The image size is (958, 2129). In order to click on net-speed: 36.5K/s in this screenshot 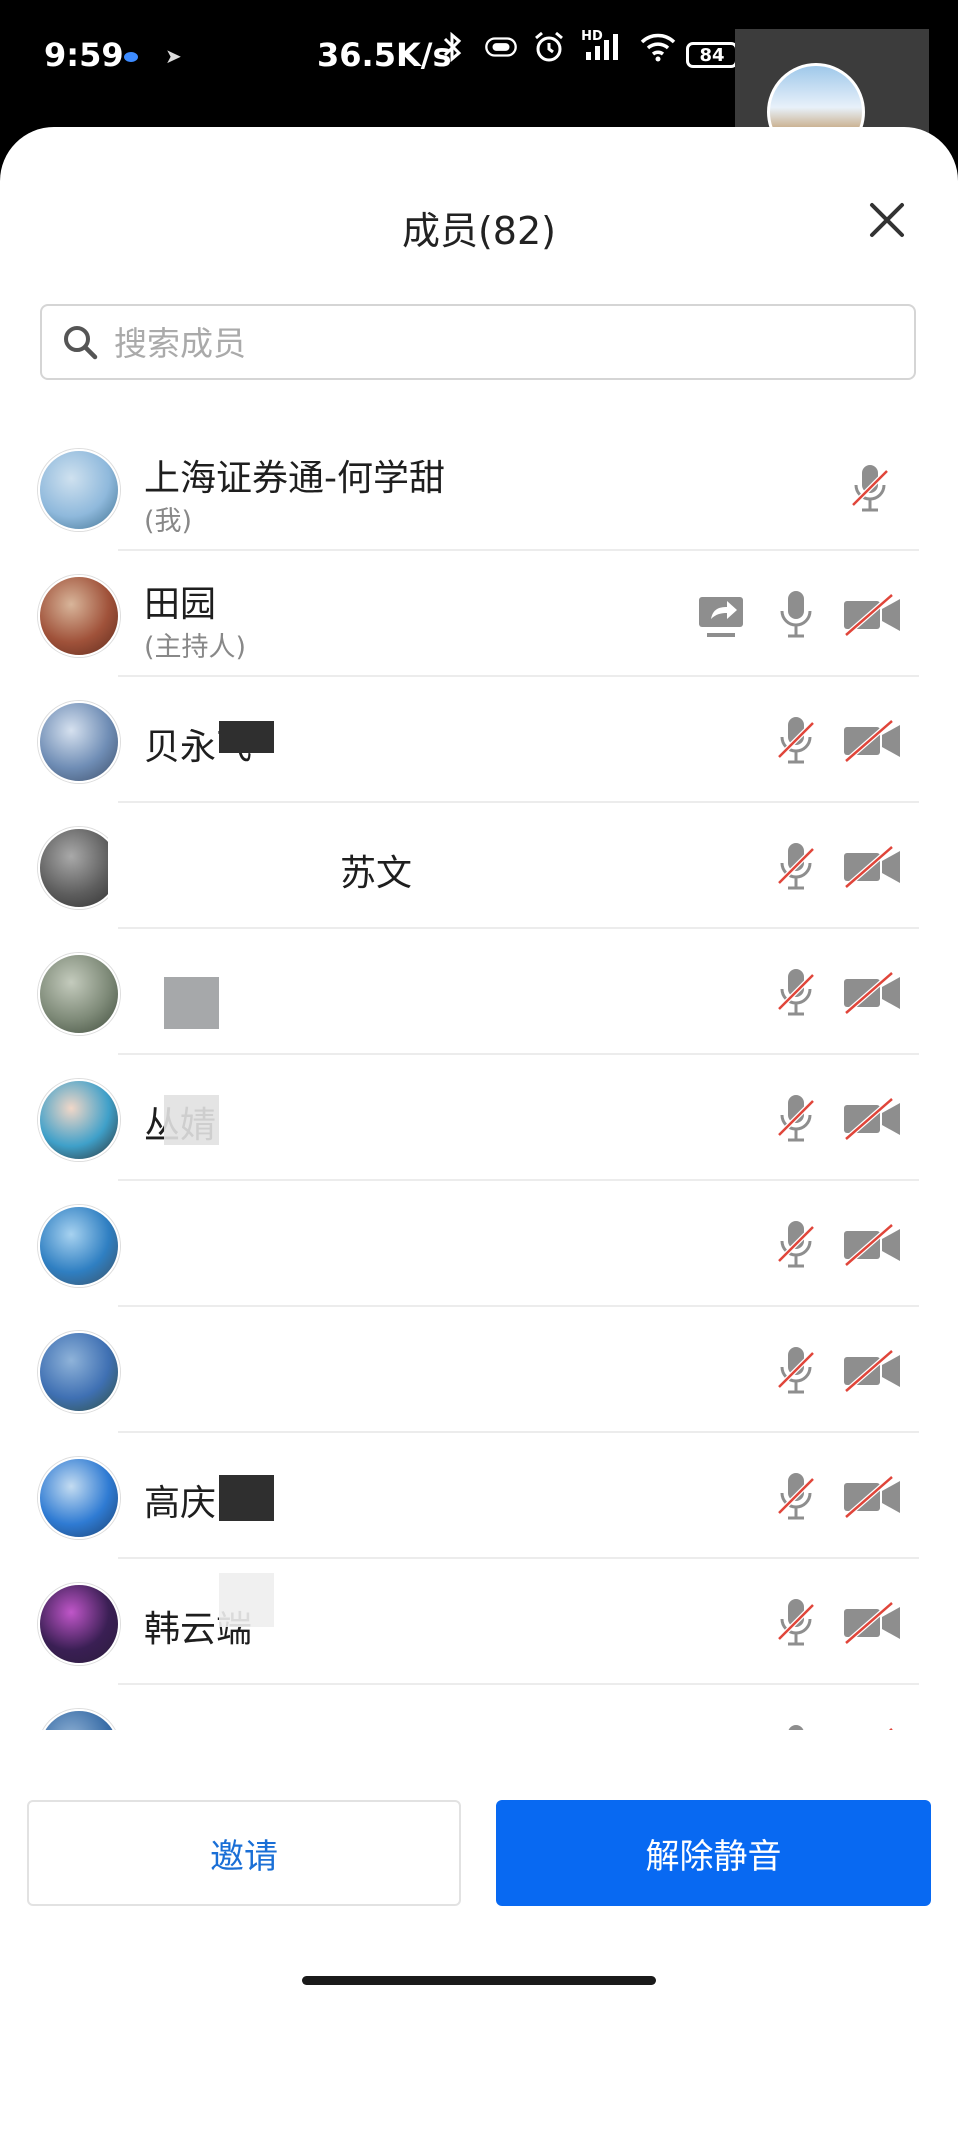, I will do `click(384, 55)`.